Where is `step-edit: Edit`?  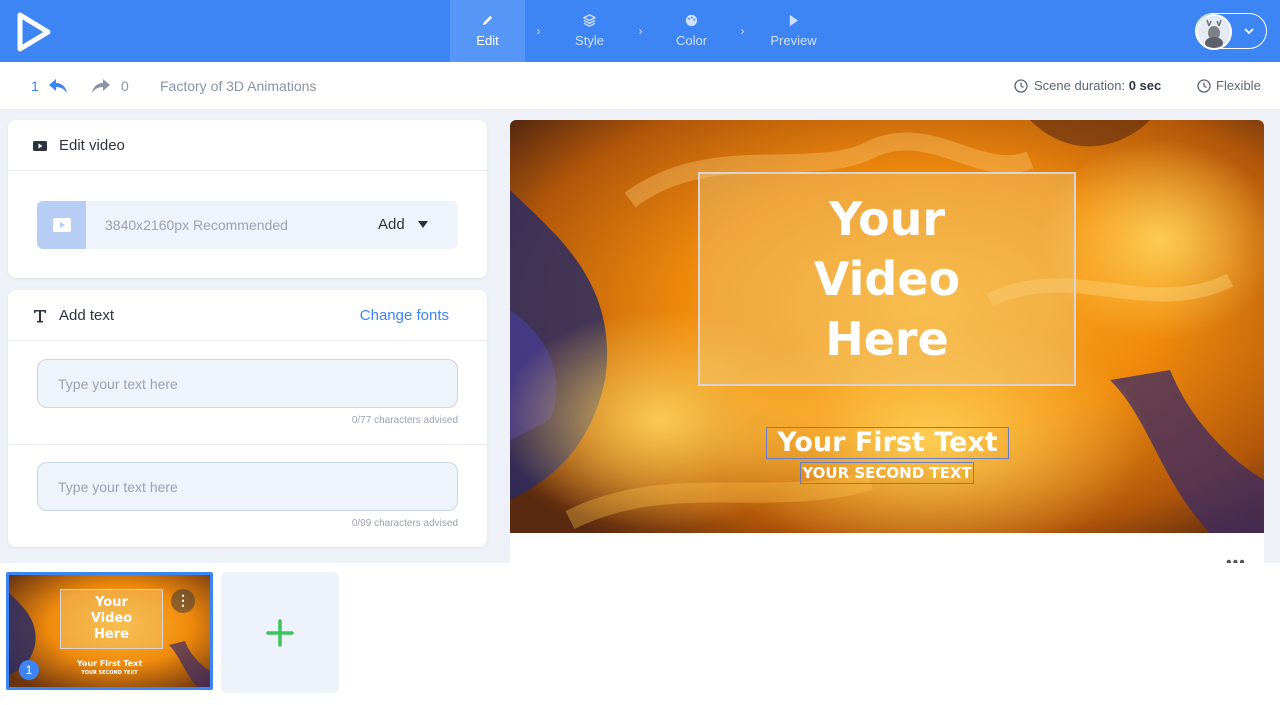 step-edit: Edit is located at coordinates (487, 31).